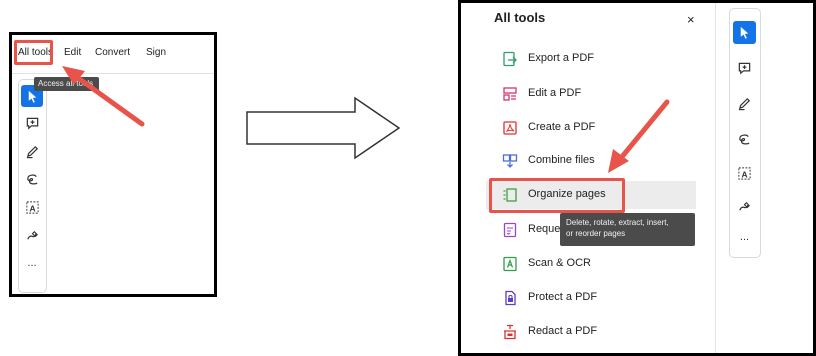  Describe the element at coordinates (562, 127) in the screenshot. I see `tool-label: Create a PDF` at that location.